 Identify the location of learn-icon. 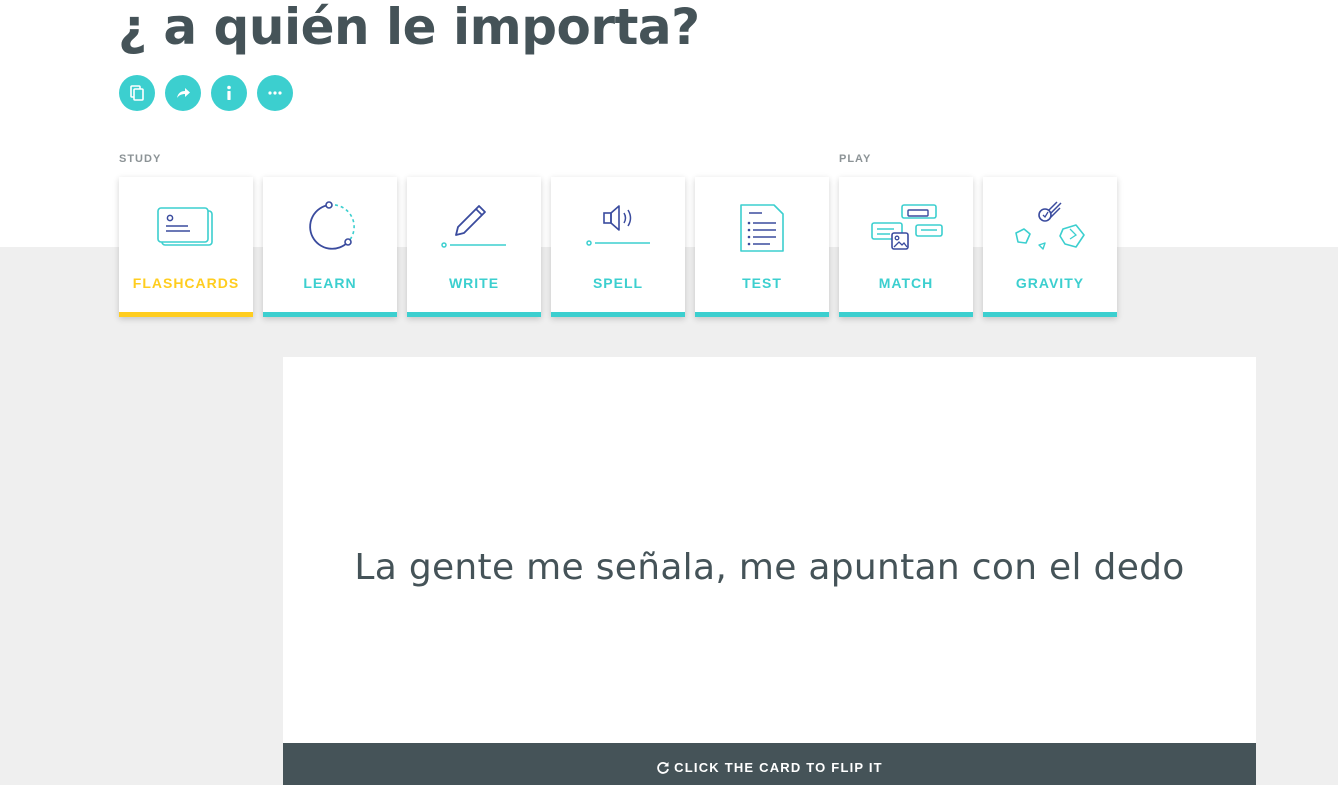
(332, 225).